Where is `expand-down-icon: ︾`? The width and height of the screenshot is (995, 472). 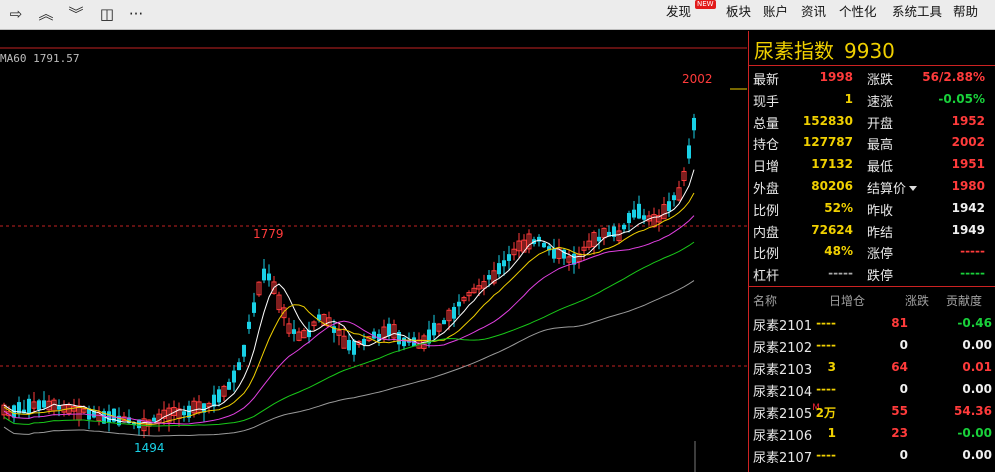
expand-down-icon: ︾ is located at coordinates (76, 14).